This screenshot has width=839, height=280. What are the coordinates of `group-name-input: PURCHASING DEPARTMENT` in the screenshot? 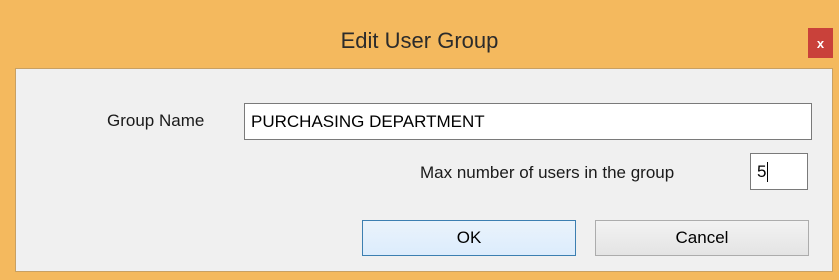 It's located at (528, 121).